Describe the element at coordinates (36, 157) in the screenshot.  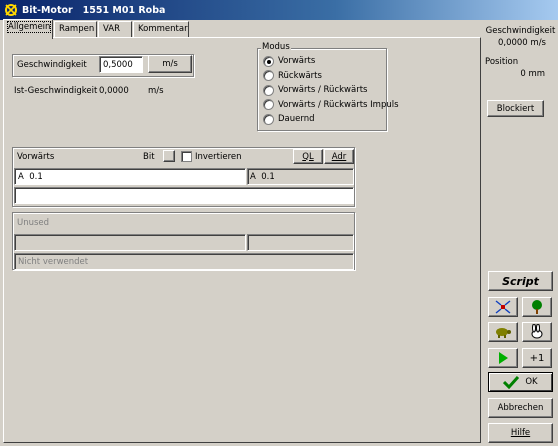
I see `forward-title: Vorwärts` at that location.